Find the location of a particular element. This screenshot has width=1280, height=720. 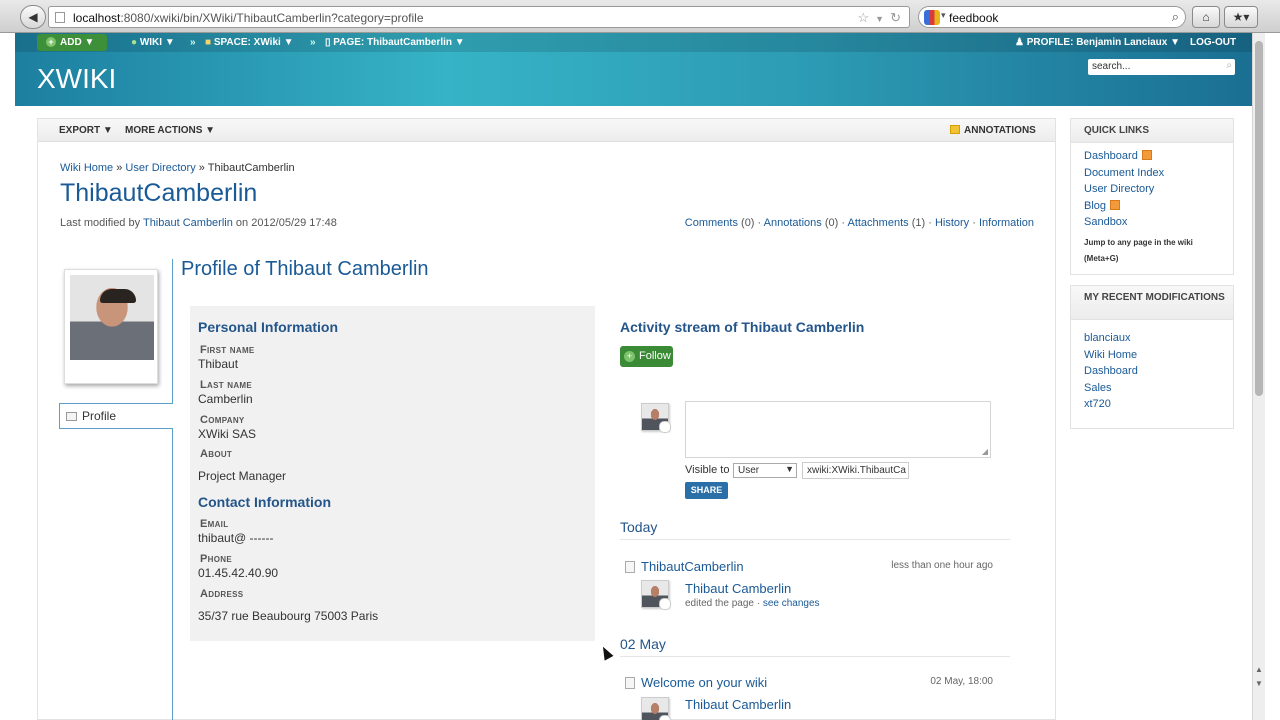

phone-label: Phone is located at coordinates (216, 559).